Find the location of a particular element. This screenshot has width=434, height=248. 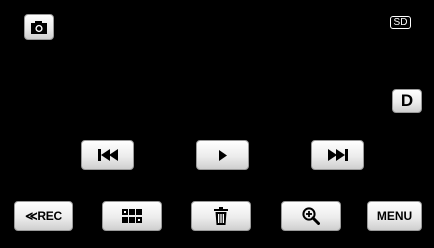

delete-check-button: D is located at coordinates (407, 101).